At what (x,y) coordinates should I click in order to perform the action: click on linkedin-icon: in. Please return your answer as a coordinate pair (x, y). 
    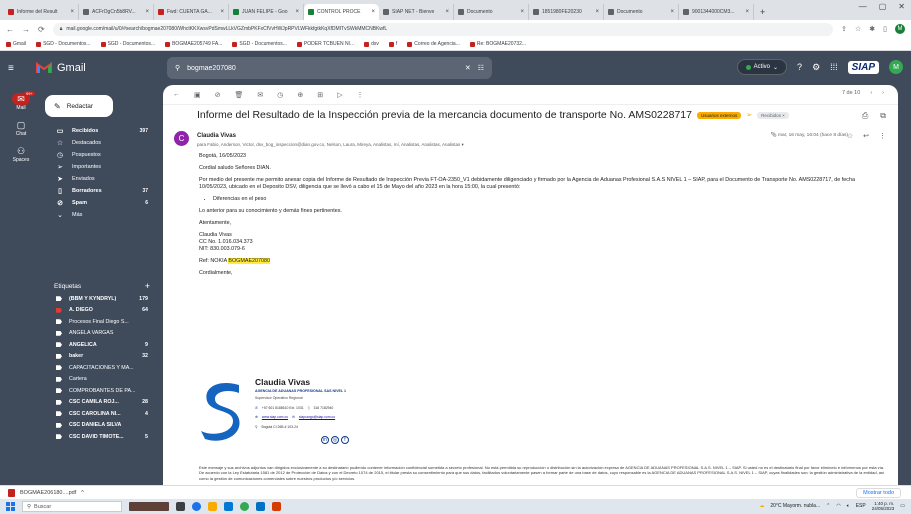
    Looking at the image, I should click on (325, 440).